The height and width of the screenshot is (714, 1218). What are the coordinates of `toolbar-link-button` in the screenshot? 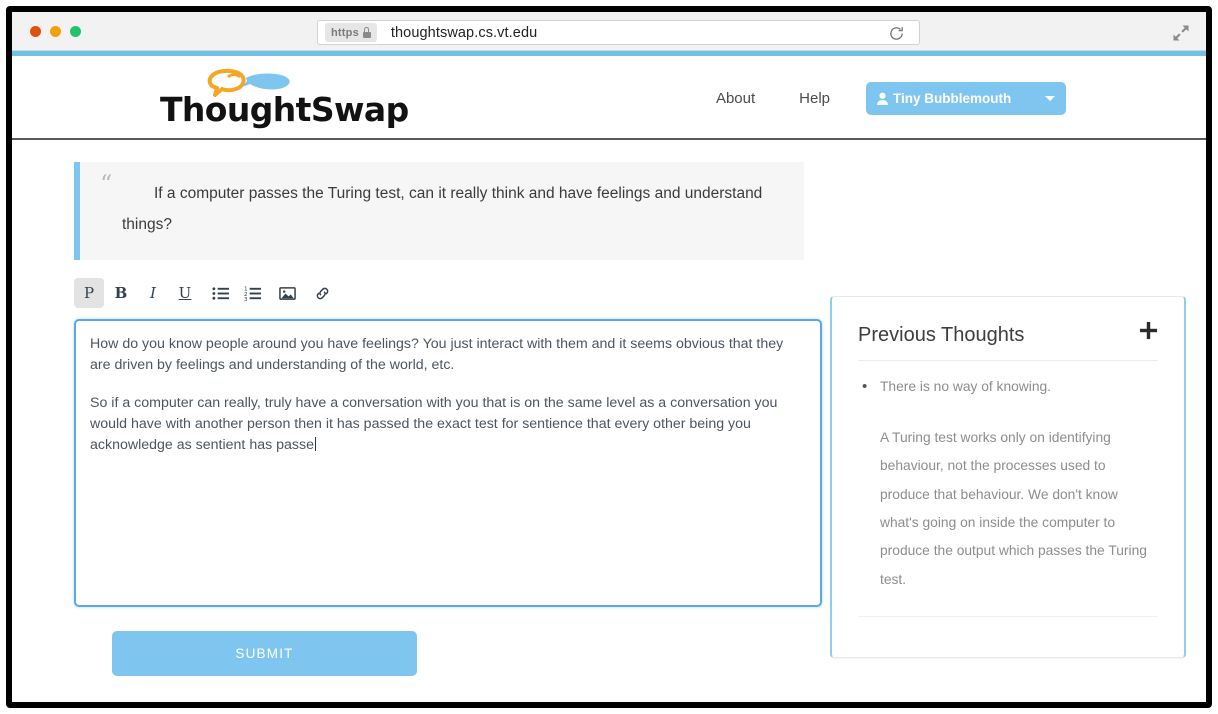 It's located at (322, 293).